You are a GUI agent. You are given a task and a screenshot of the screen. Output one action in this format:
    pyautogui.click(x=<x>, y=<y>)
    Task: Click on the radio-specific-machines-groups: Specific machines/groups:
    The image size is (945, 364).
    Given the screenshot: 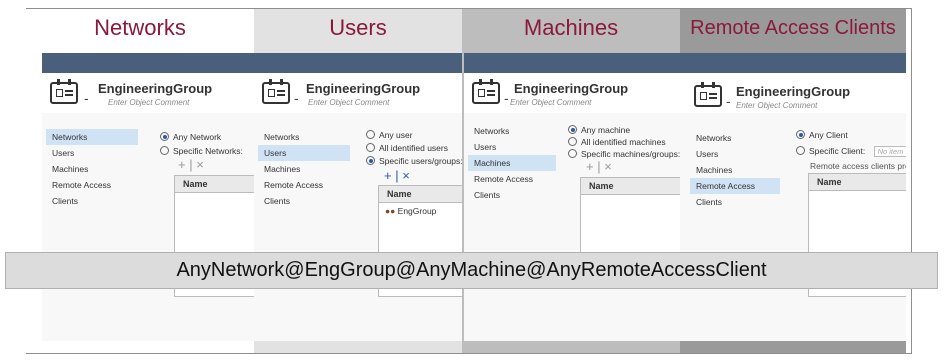 What is the action you would take?
    pyautogui.click(x=624, y=154)
    